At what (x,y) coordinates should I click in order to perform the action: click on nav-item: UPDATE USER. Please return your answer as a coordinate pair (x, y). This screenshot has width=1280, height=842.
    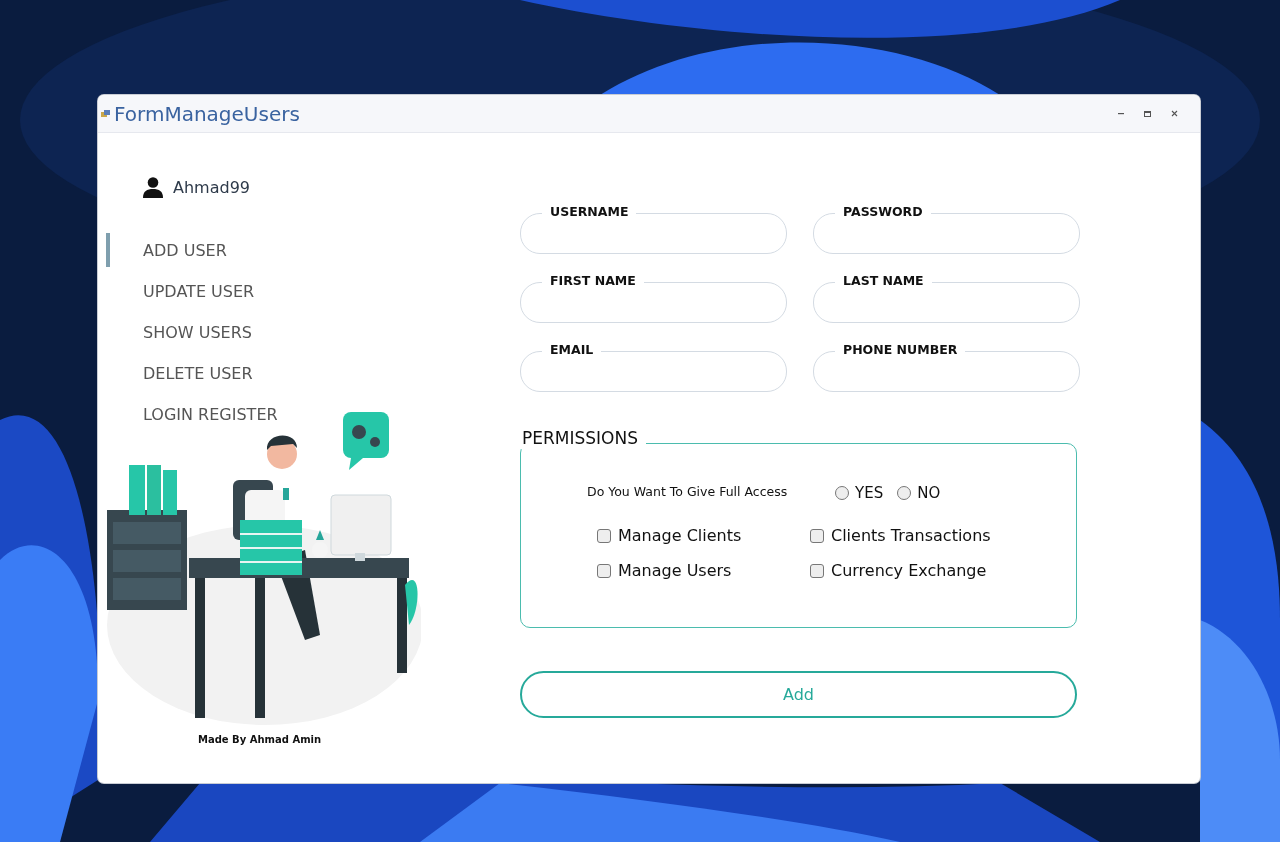
    Looking at the image, I should click on (183, 291).